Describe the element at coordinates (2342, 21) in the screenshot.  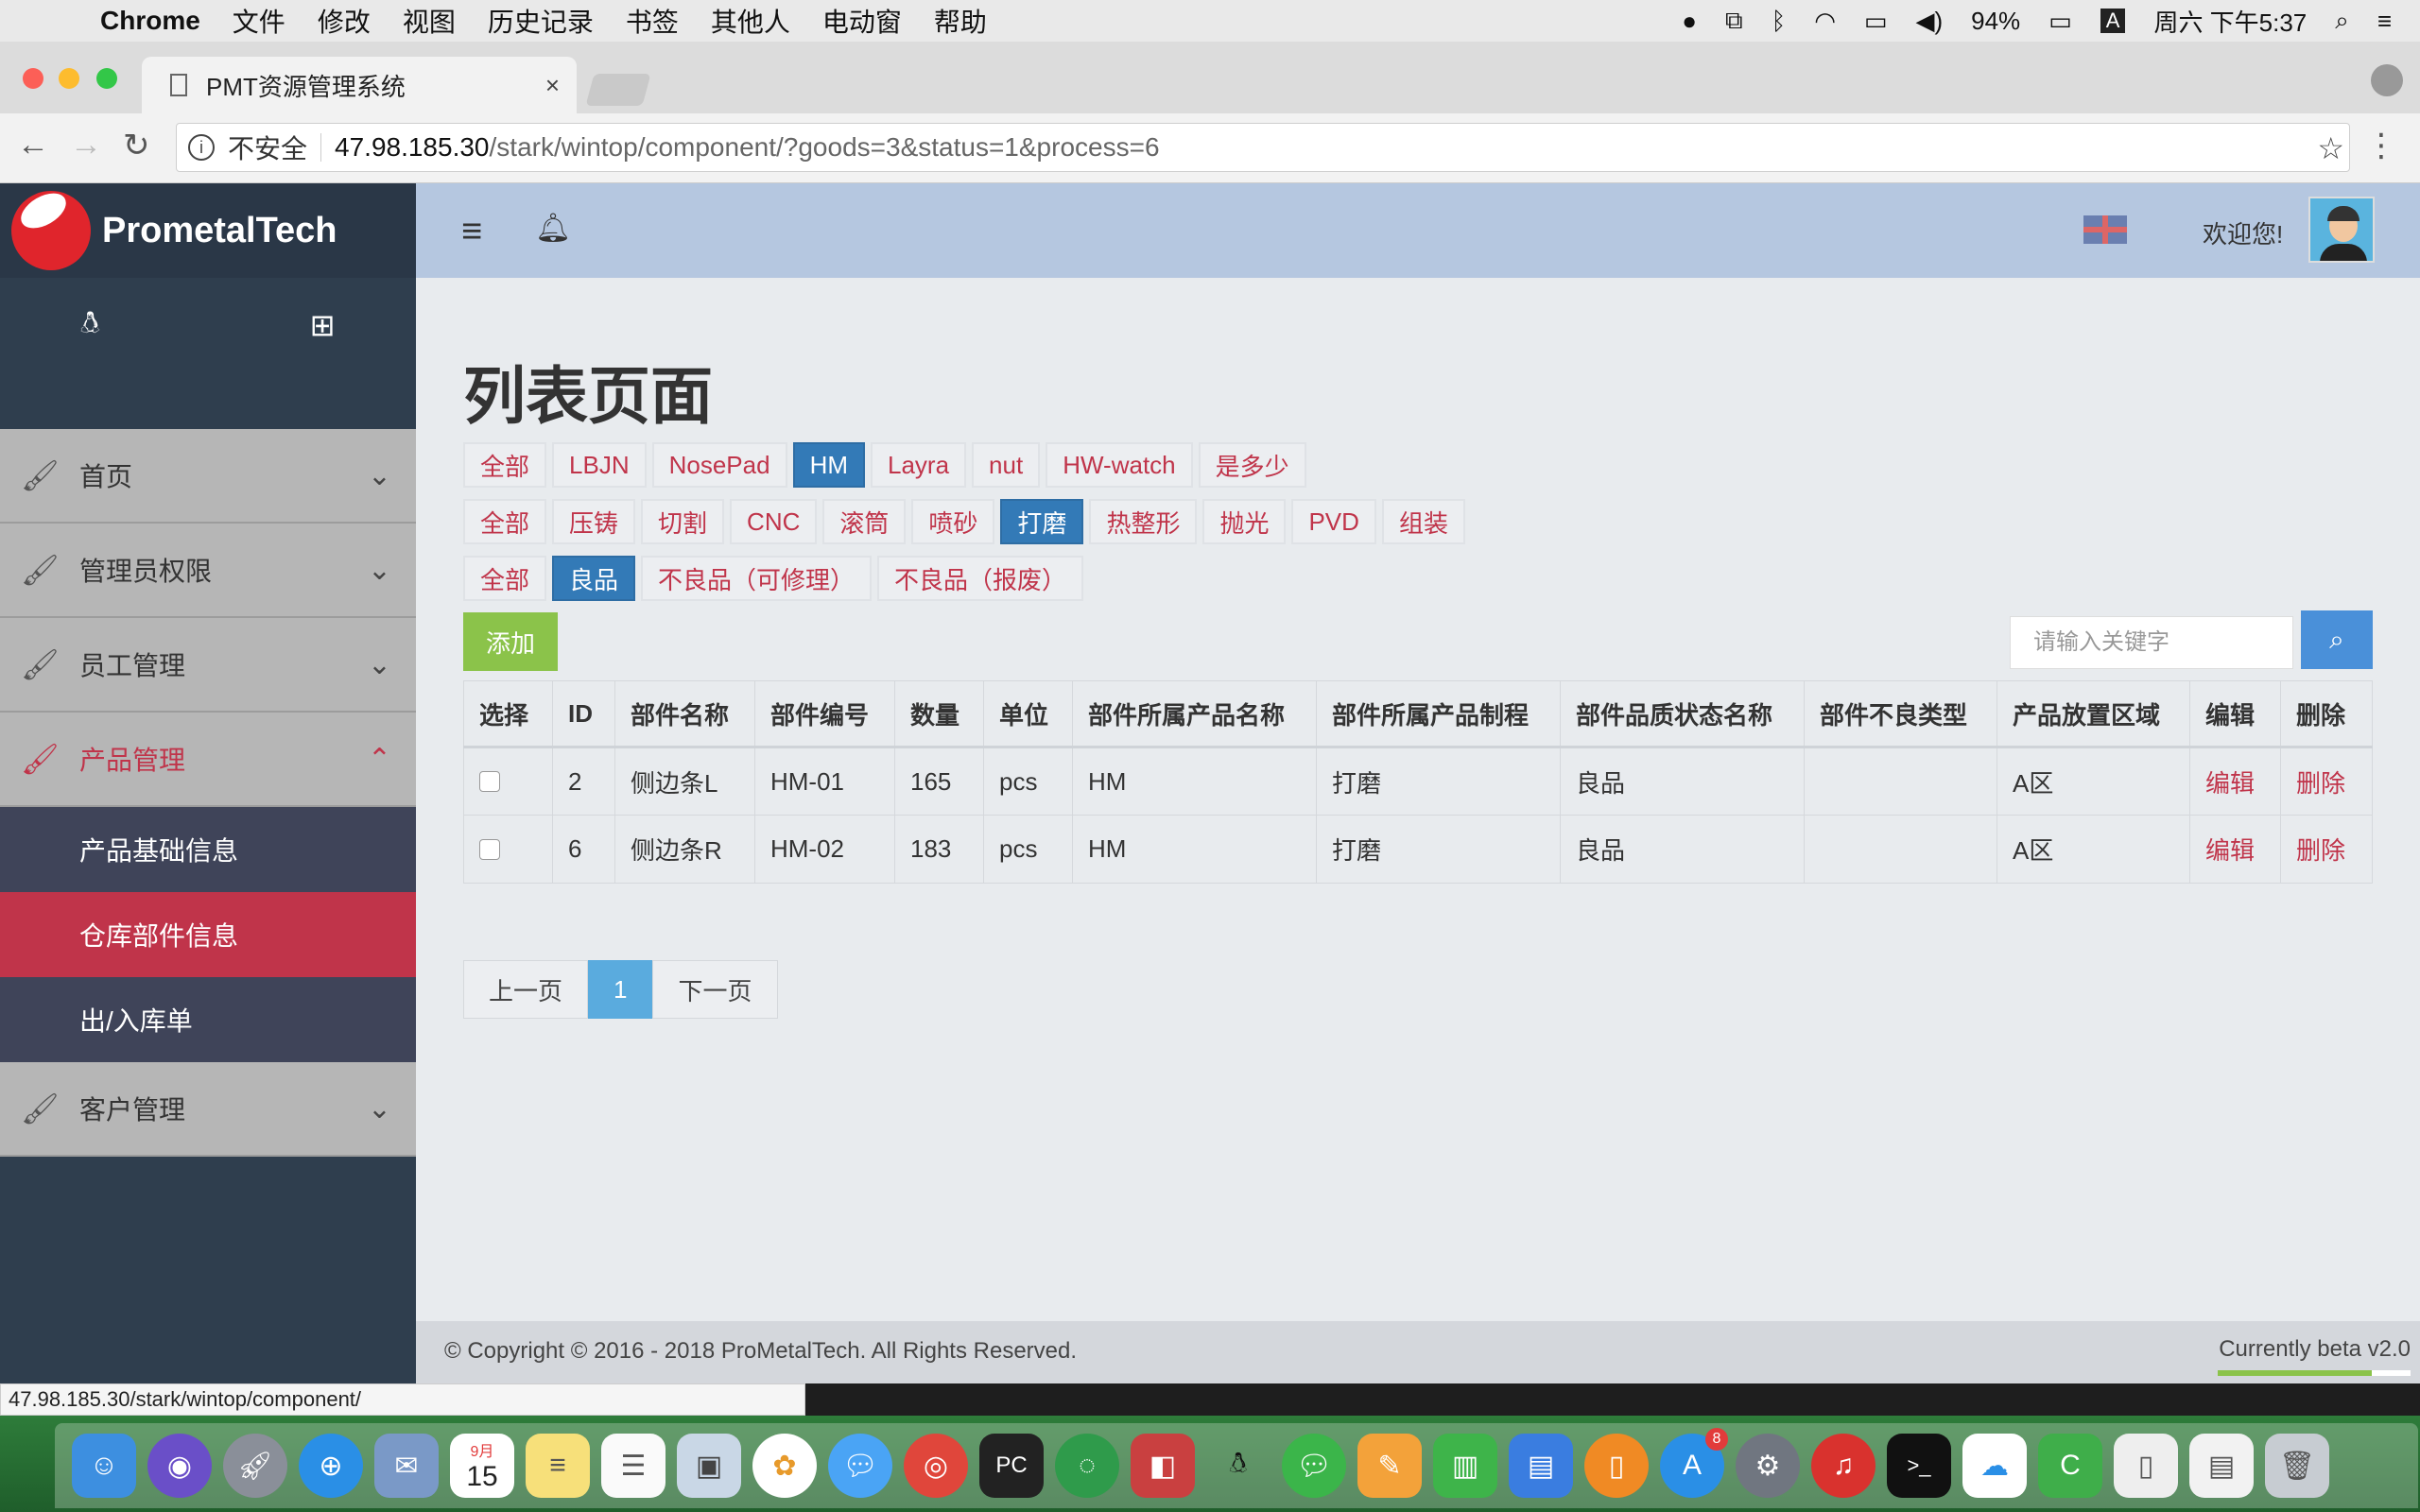
I see `spotlight-search-icon: ⌕` at that location.